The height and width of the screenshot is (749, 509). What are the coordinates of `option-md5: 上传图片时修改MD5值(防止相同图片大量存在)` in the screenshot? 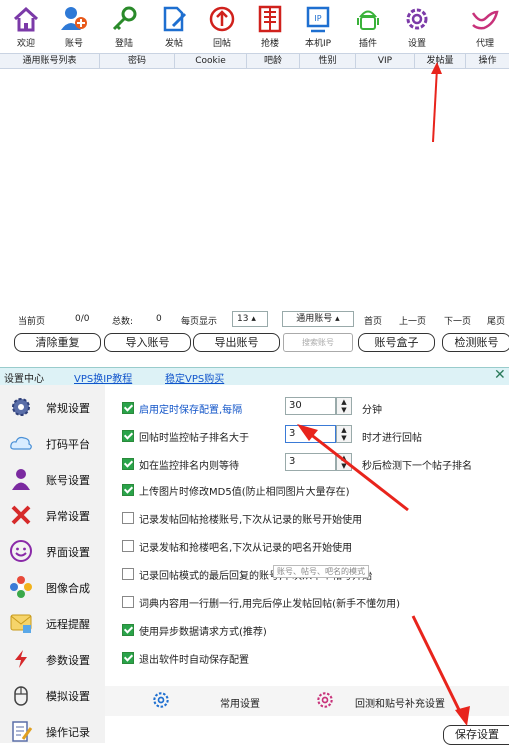 It's located at (236, 490).